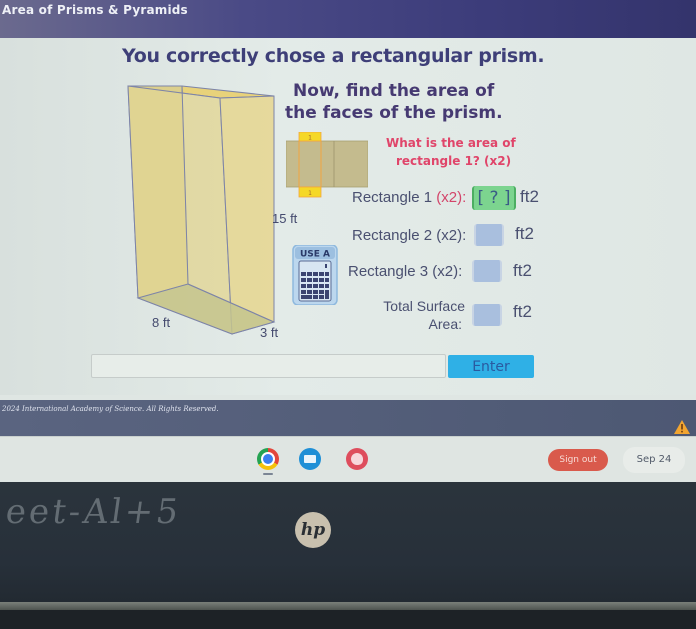 The width and height of the screenshot is (696, 629). I want to click on total-surface-area-unit: ft2, so click(522, 311).